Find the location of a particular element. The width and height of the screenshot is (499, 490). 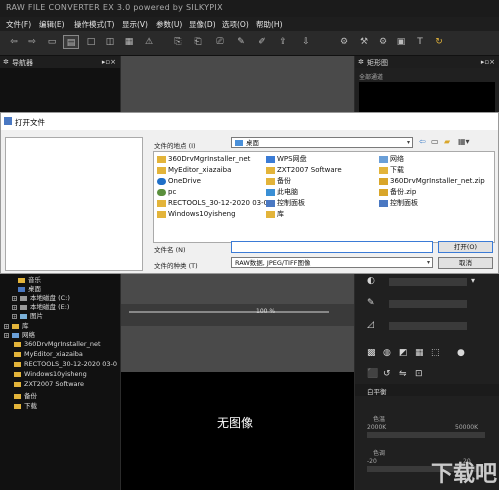

dropdown-icon: ▾ is located at coordinates (473, 280).